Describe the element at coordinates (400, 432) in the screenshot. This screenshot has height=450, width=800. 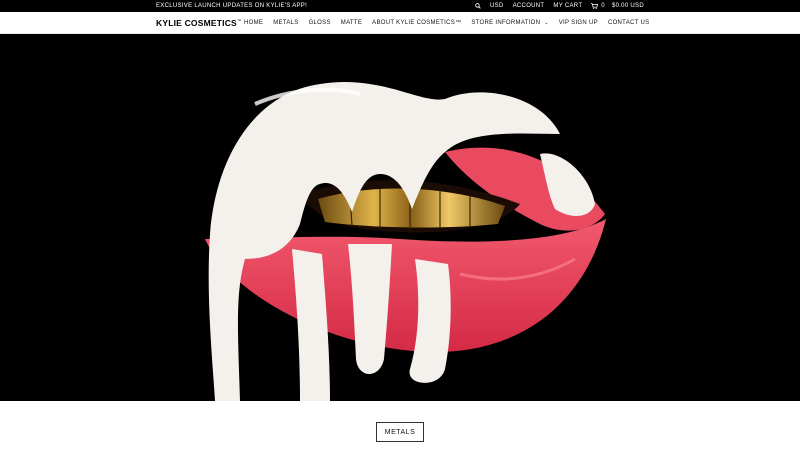
I see `metals-collection-button: METALS` at that location.